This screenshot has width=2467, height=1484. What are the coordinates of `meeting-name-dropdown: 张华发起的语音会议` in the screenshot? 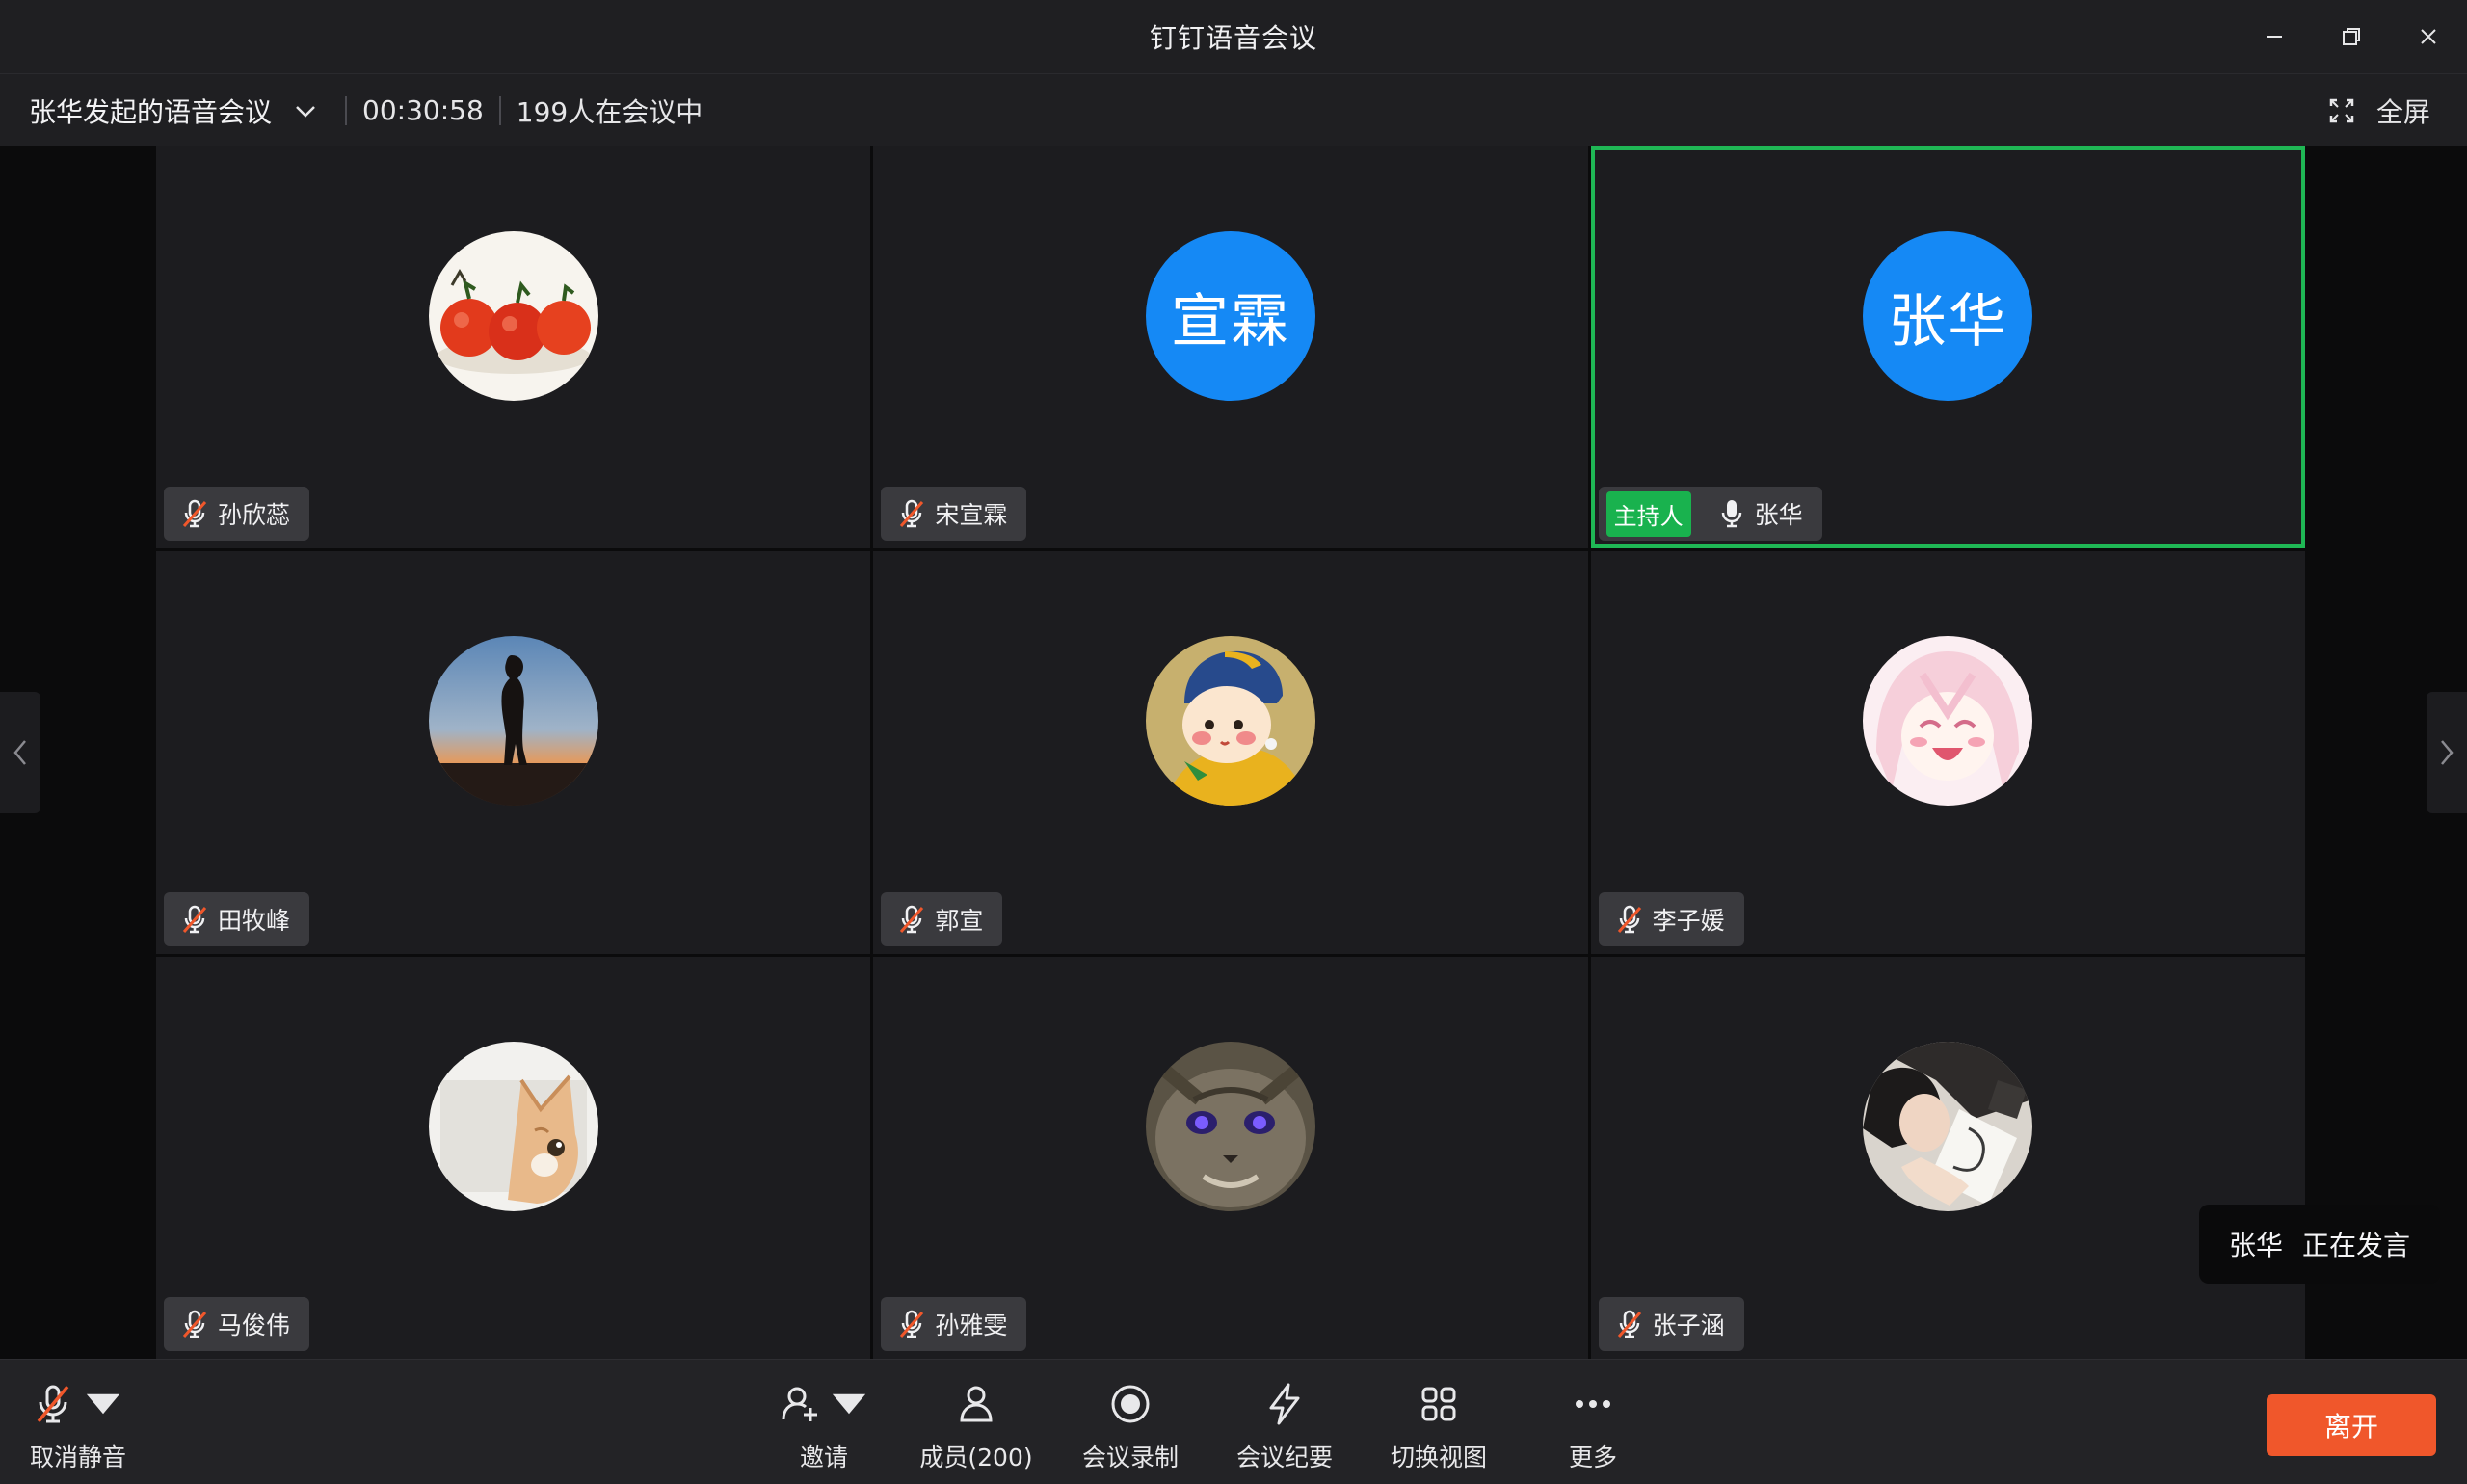 It's located at (173, 111).